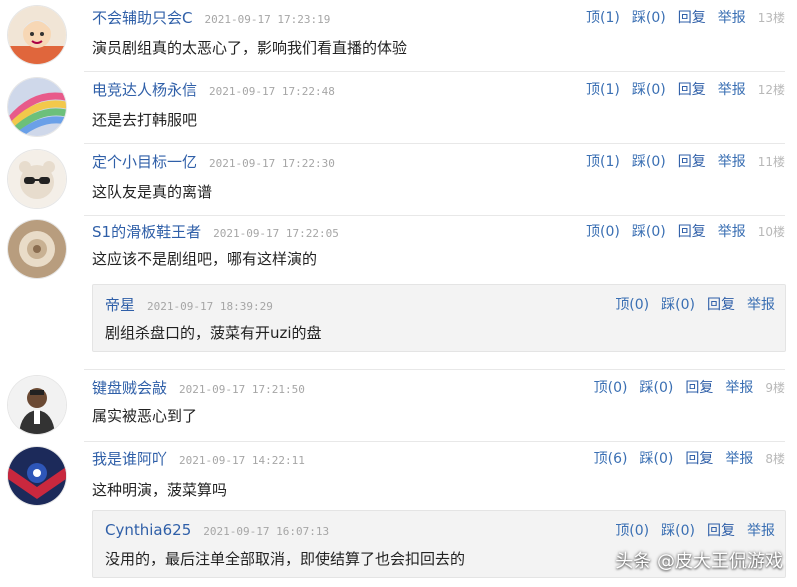  What do you see at coordinates (285, 559) in the screenshot?
I see `reply-text: 没用的，最后注单全部取消，即使结算了也会扣回去的` at bounding box center [285, 559].